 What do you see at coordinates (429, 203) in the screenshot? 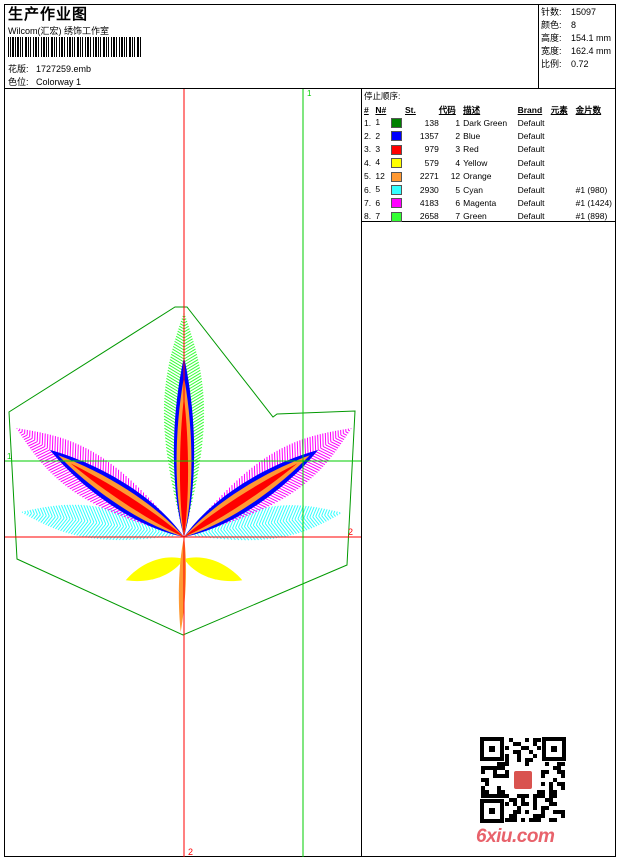
I see `row-stitches: 4183` at bounding box center [429, 203].